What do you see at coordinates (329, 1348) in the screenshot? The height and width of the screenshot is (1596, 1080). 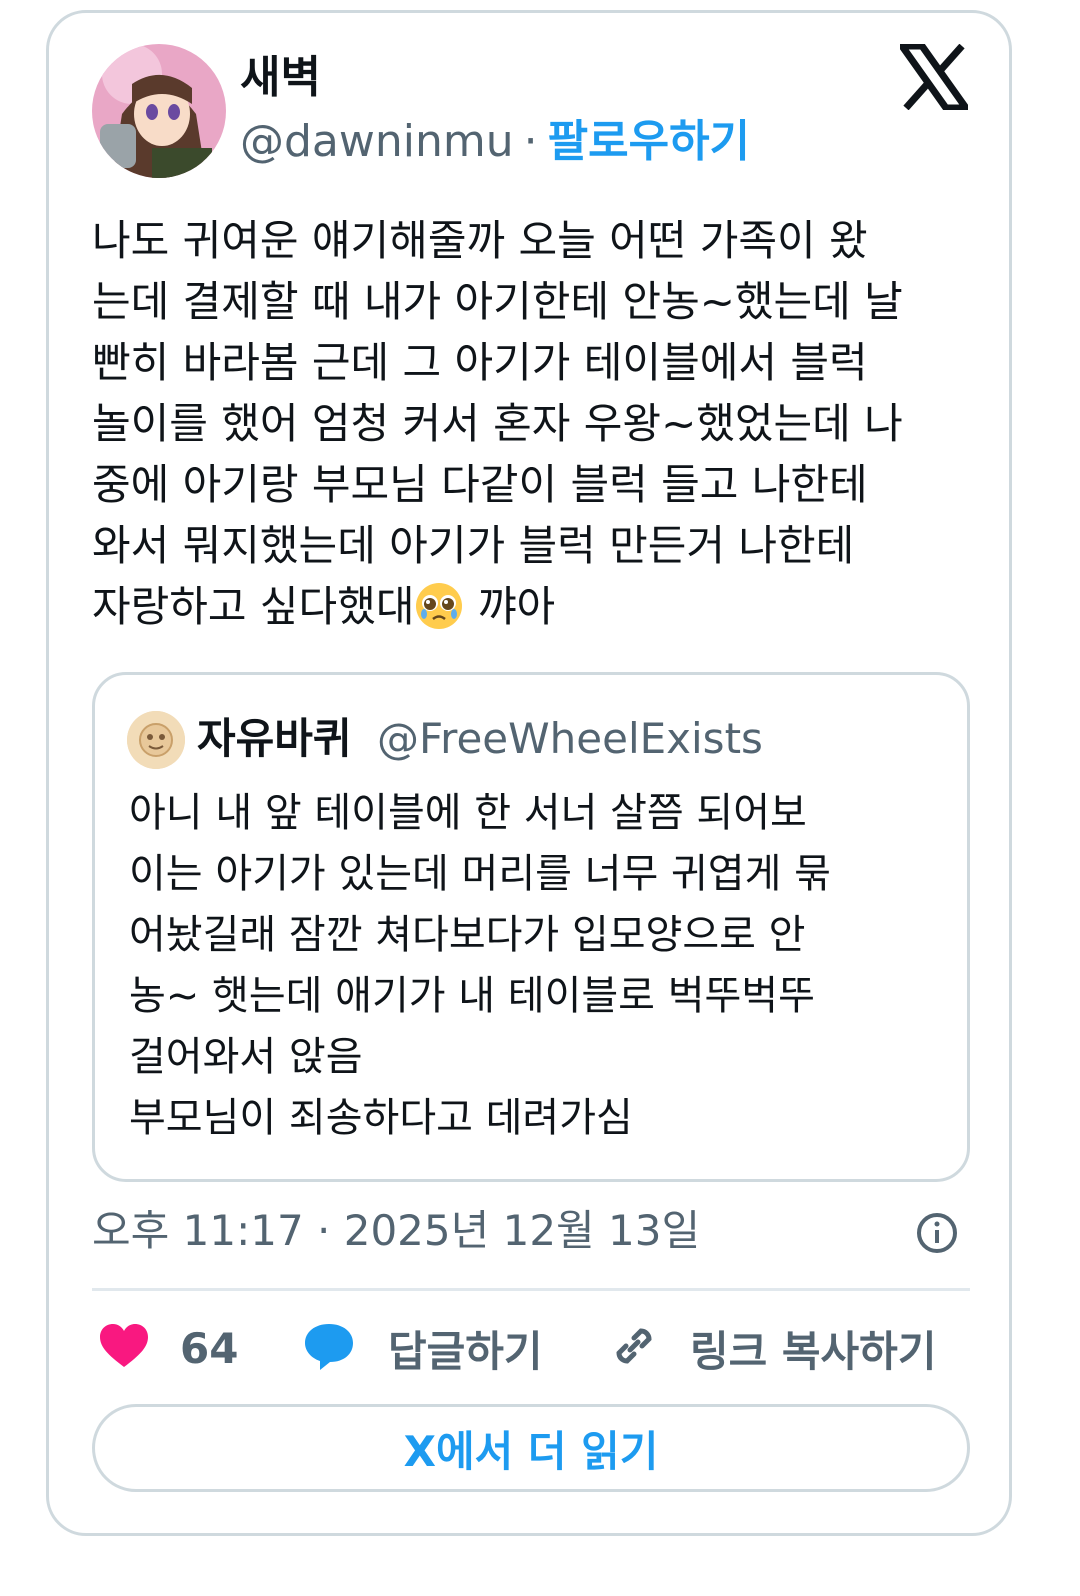 I see `speech-bubble-icon` at bounding box center [329, 1348].